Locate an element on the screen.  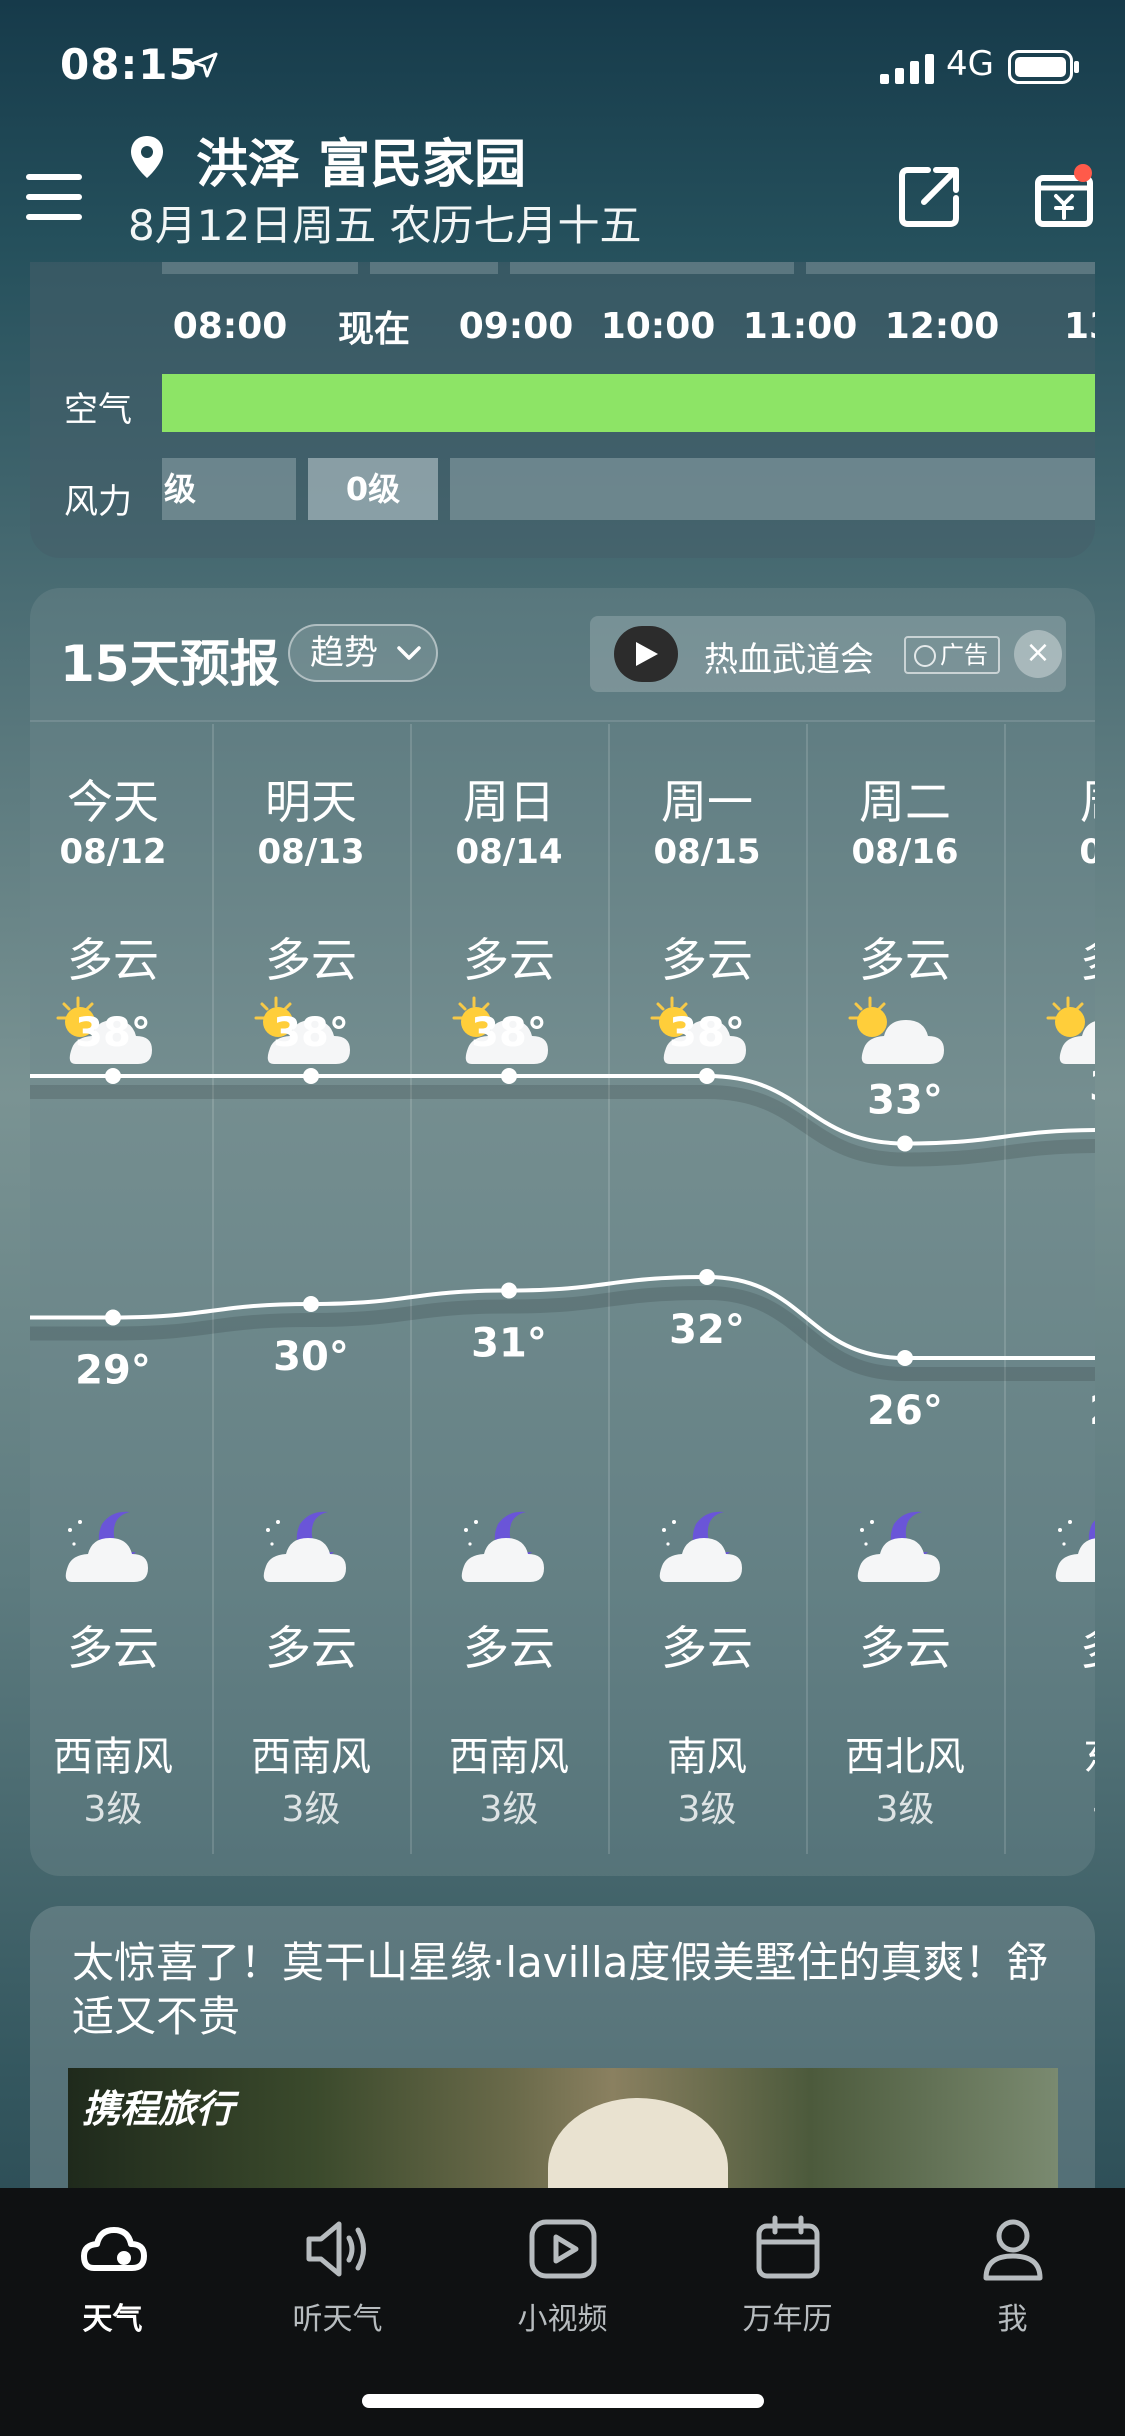
ad-text: 热血武道会 is located at coordinates (789, 660).